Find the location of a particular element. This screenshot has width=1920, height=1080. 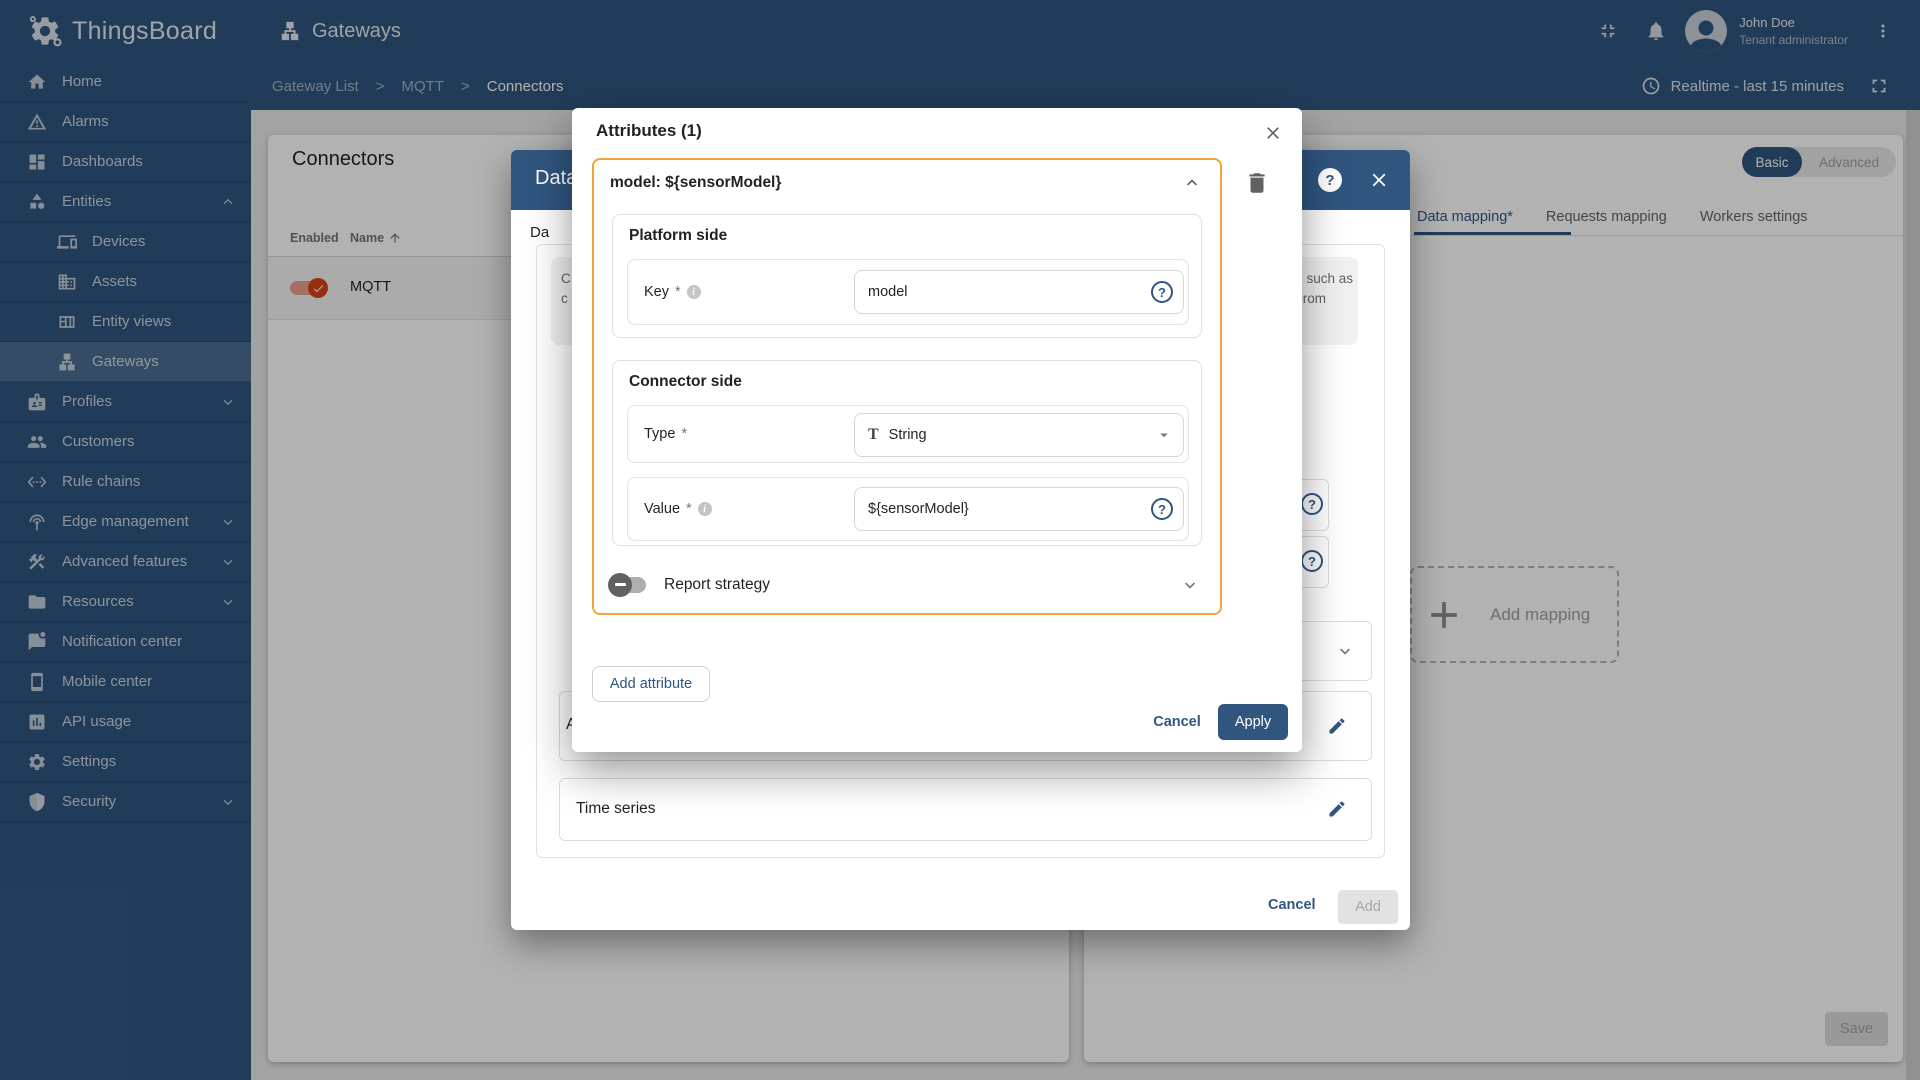

attribute-panel-header: model: ${sensorModel} is located at coordinates (696, 182).